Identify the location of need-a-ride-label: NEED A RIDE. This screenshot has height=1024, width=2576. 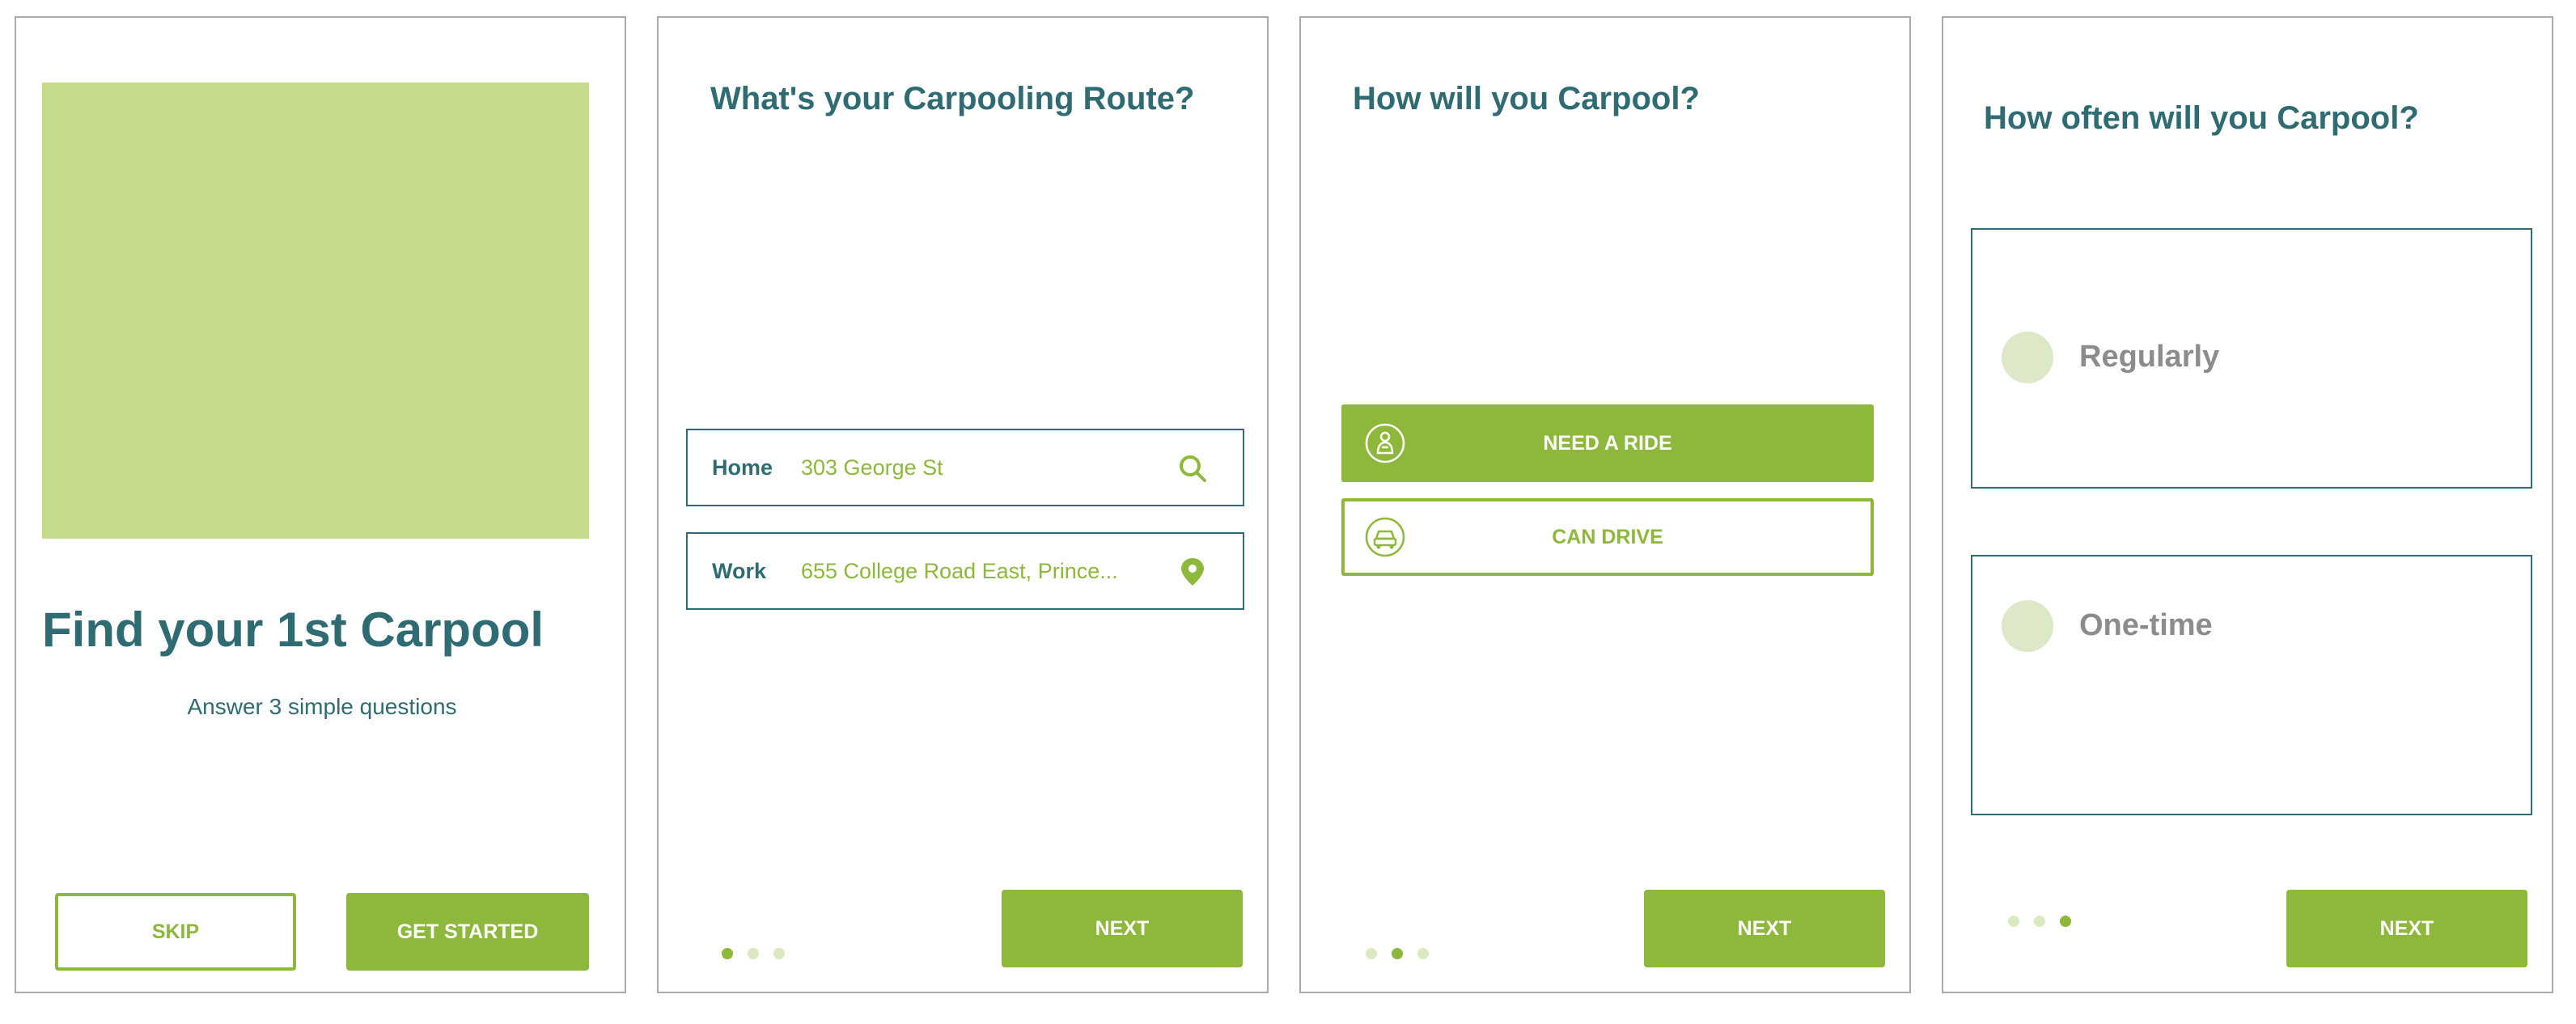
(1607, 443).